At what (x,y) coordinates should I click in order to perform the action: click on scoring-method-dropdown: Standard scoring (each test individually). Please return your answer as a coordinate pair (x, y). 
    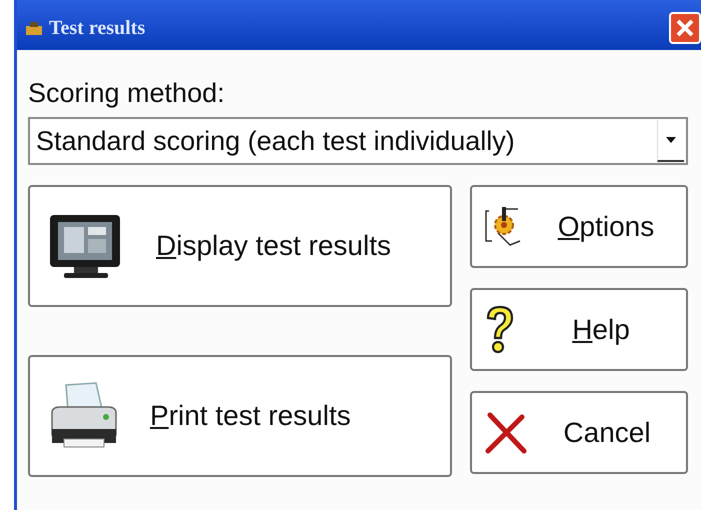
    Looking at the image, I should click on (358, 141).